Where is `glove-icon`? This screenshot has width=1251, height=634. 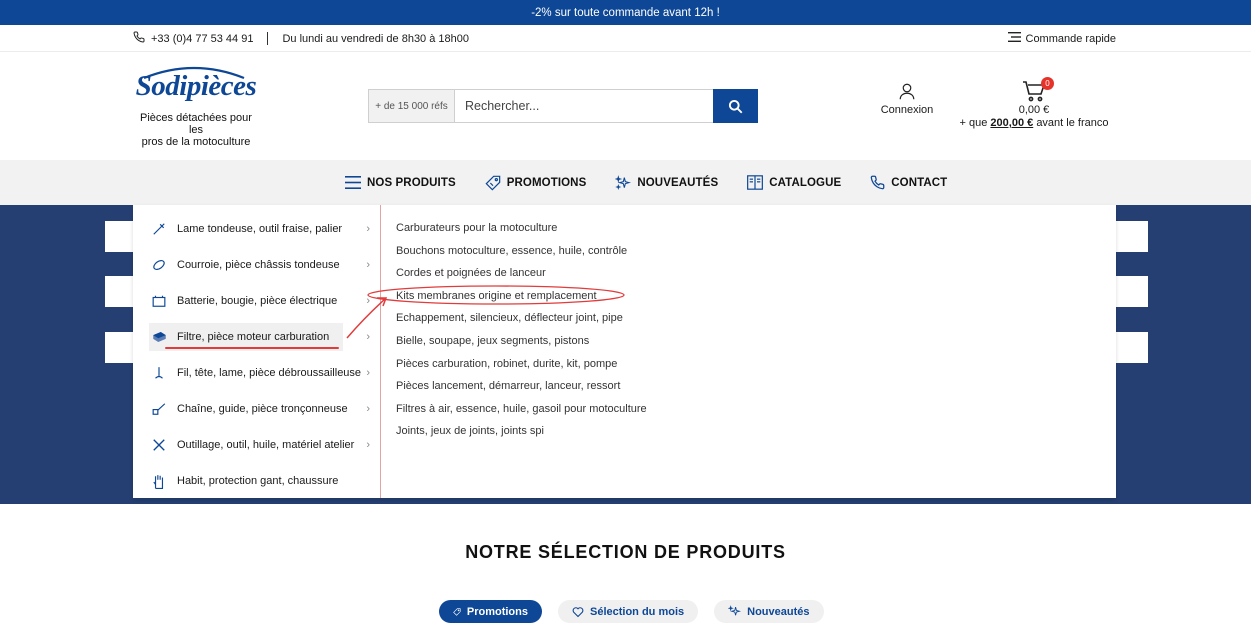
glove-icon is located at coordinates (159, 481).